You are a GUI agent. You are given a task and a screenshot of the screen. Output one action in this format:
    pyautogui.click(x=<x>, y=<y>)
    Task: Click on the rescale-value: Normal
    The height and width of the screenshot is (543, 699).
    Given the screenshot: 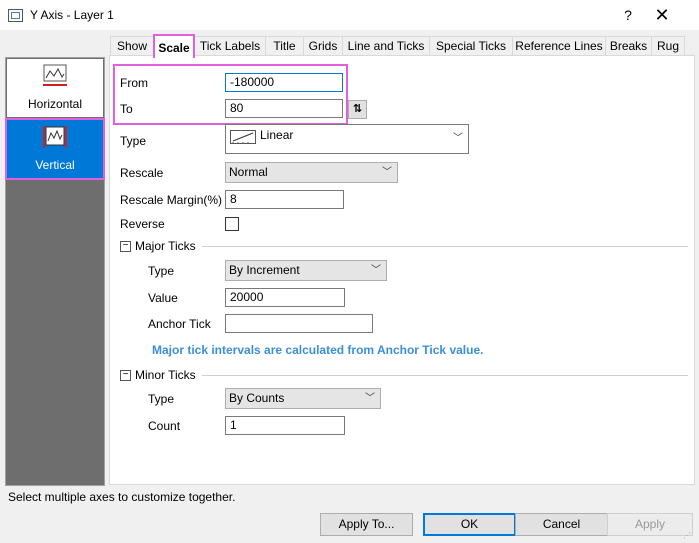 What is the action you would take?
    pyautogui.click(x=248, y=172)
    